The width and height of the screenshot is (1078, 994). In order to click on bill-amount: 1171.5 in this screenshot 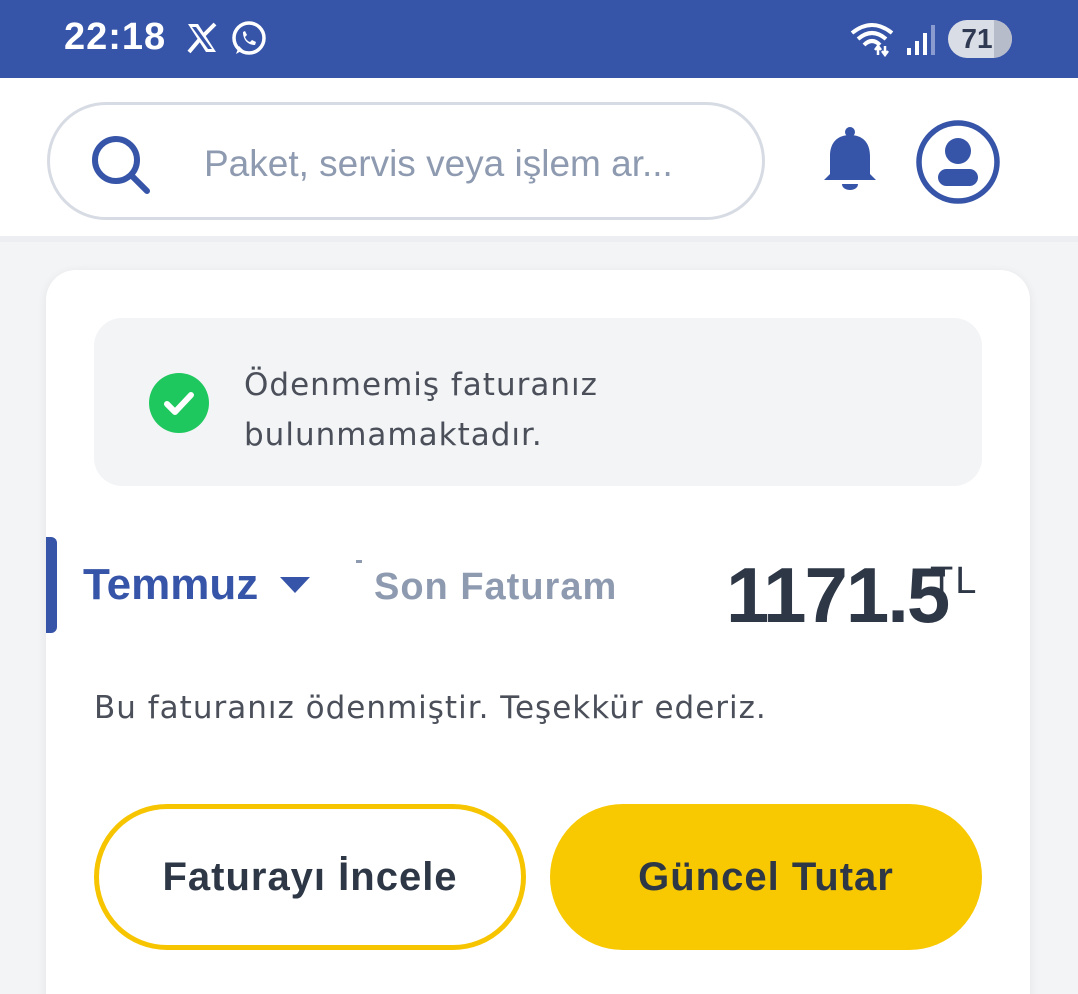, I will do `click(838, 595)`.